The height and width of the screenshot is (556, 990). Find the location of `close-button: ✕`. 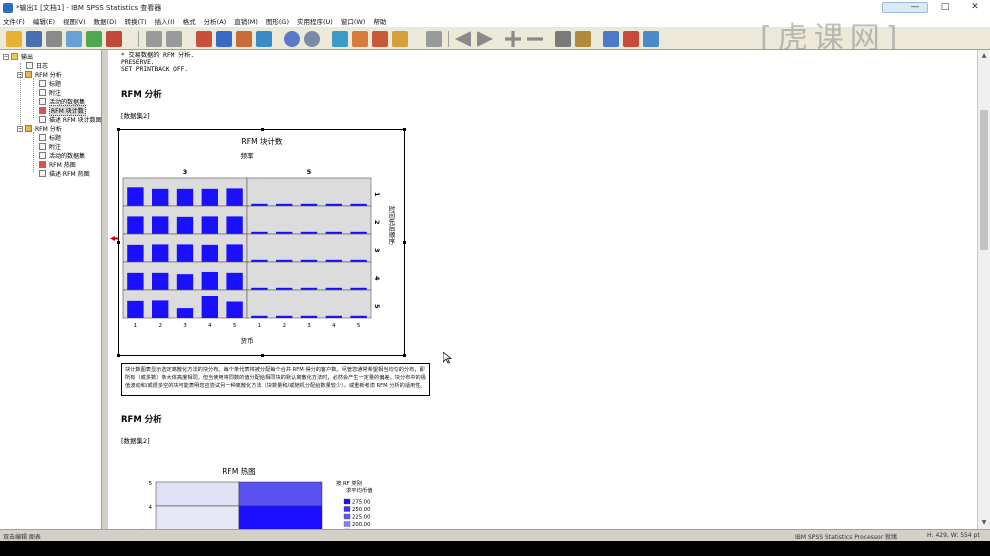

close-button: ✕ is located at coordinates (975, 7).